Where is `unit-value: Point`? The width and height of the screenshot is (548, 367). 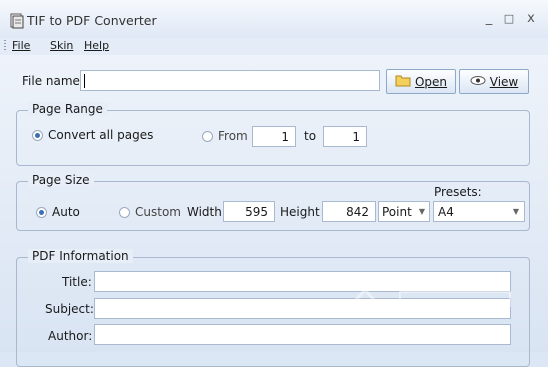
unit-value: Point is located at coordinates (397, 212).